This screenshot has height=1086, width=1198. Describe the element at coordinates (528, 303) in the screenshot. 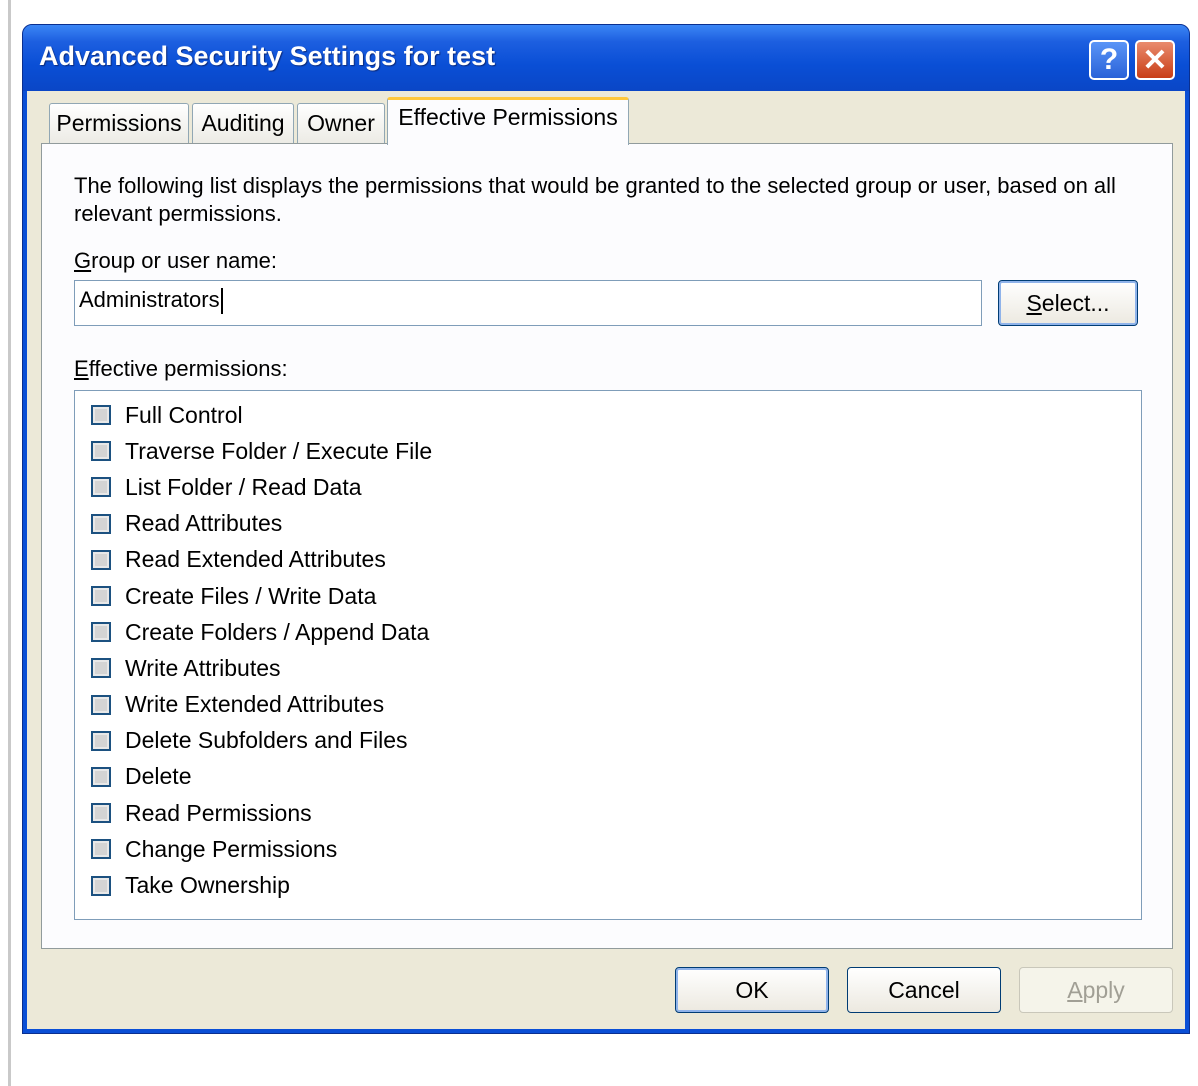

I see `group-or-user-name-field: Administrators` at that location.